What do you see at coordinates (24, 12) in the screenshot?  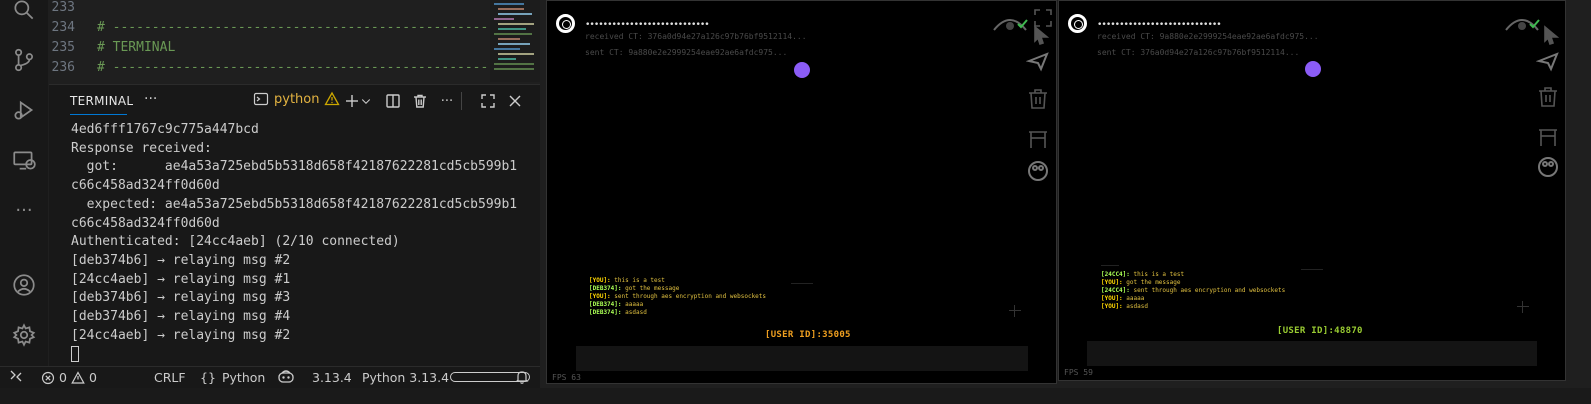 I see `search-icon` at bounding box center [24, 12].